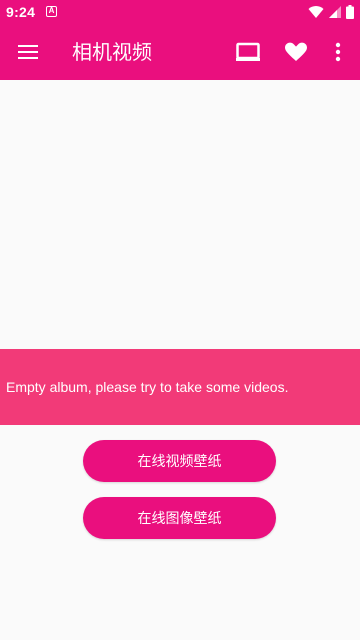  I want to click on app-title: 相机视频, so click(112, 52).